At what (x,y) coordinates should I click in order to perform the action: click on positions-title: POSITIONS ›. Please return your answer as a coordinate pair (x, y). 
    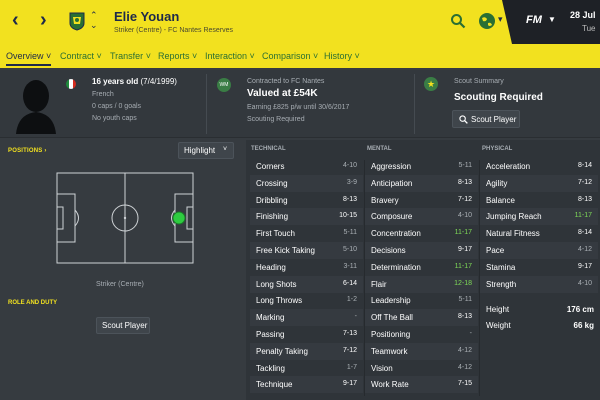
    Looking at the image, I should click on (27, 151).